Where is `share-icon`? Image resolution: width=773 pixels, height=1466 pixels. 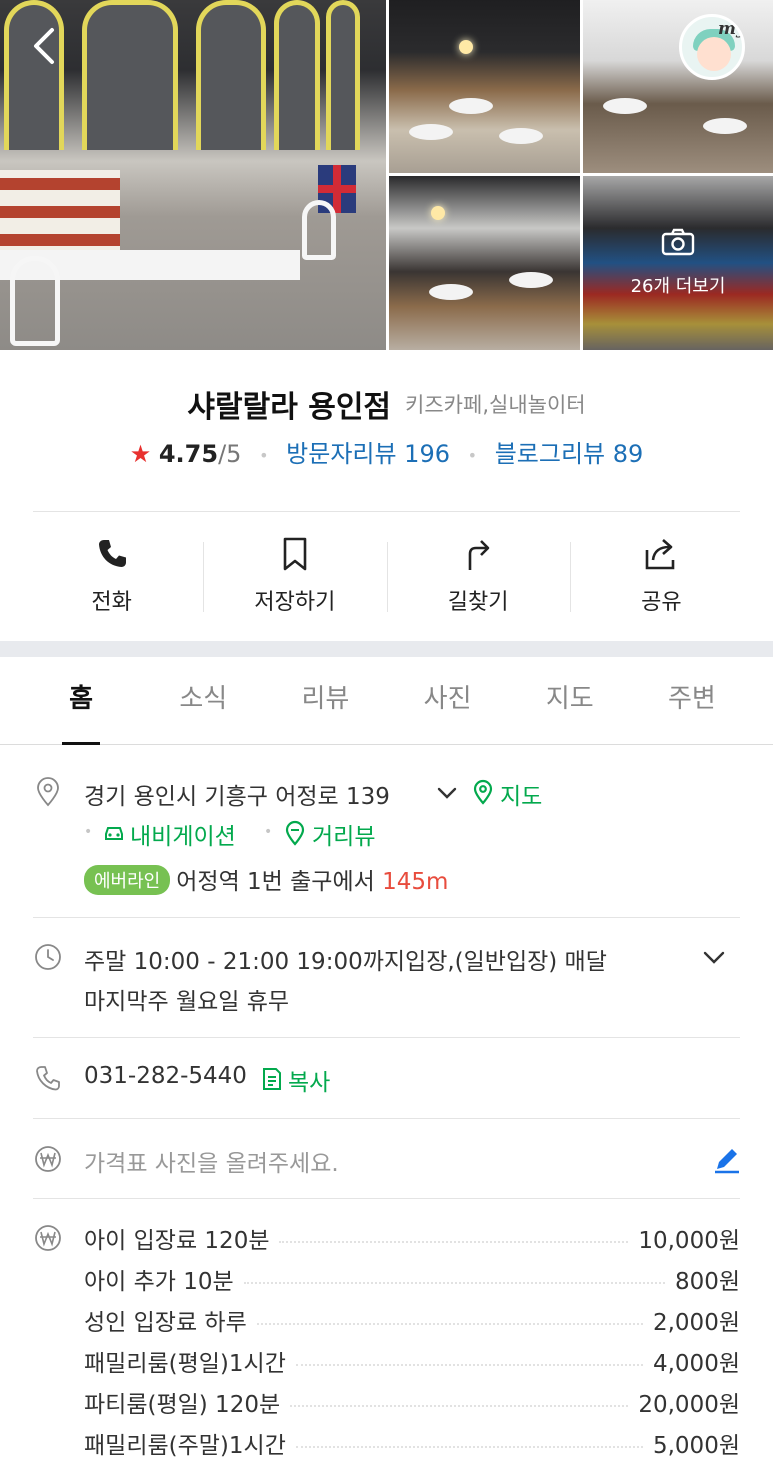 share-icon is located at coordinates (660, 554).